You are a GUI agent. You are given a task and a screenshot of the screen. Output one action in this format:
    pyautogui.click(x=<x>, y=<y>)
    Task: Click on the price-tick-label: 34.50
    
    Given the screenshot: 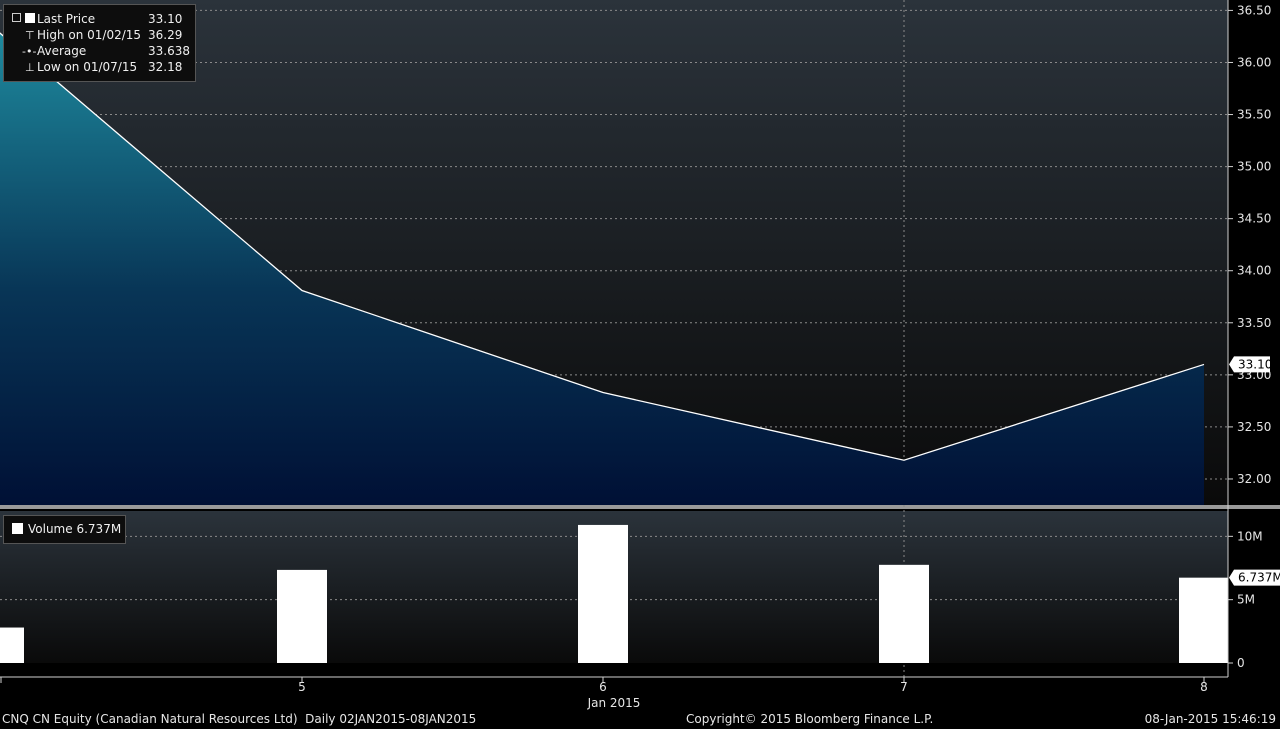 What is the action you would take?
    pyautogui.click(x=1254, y=219)
    